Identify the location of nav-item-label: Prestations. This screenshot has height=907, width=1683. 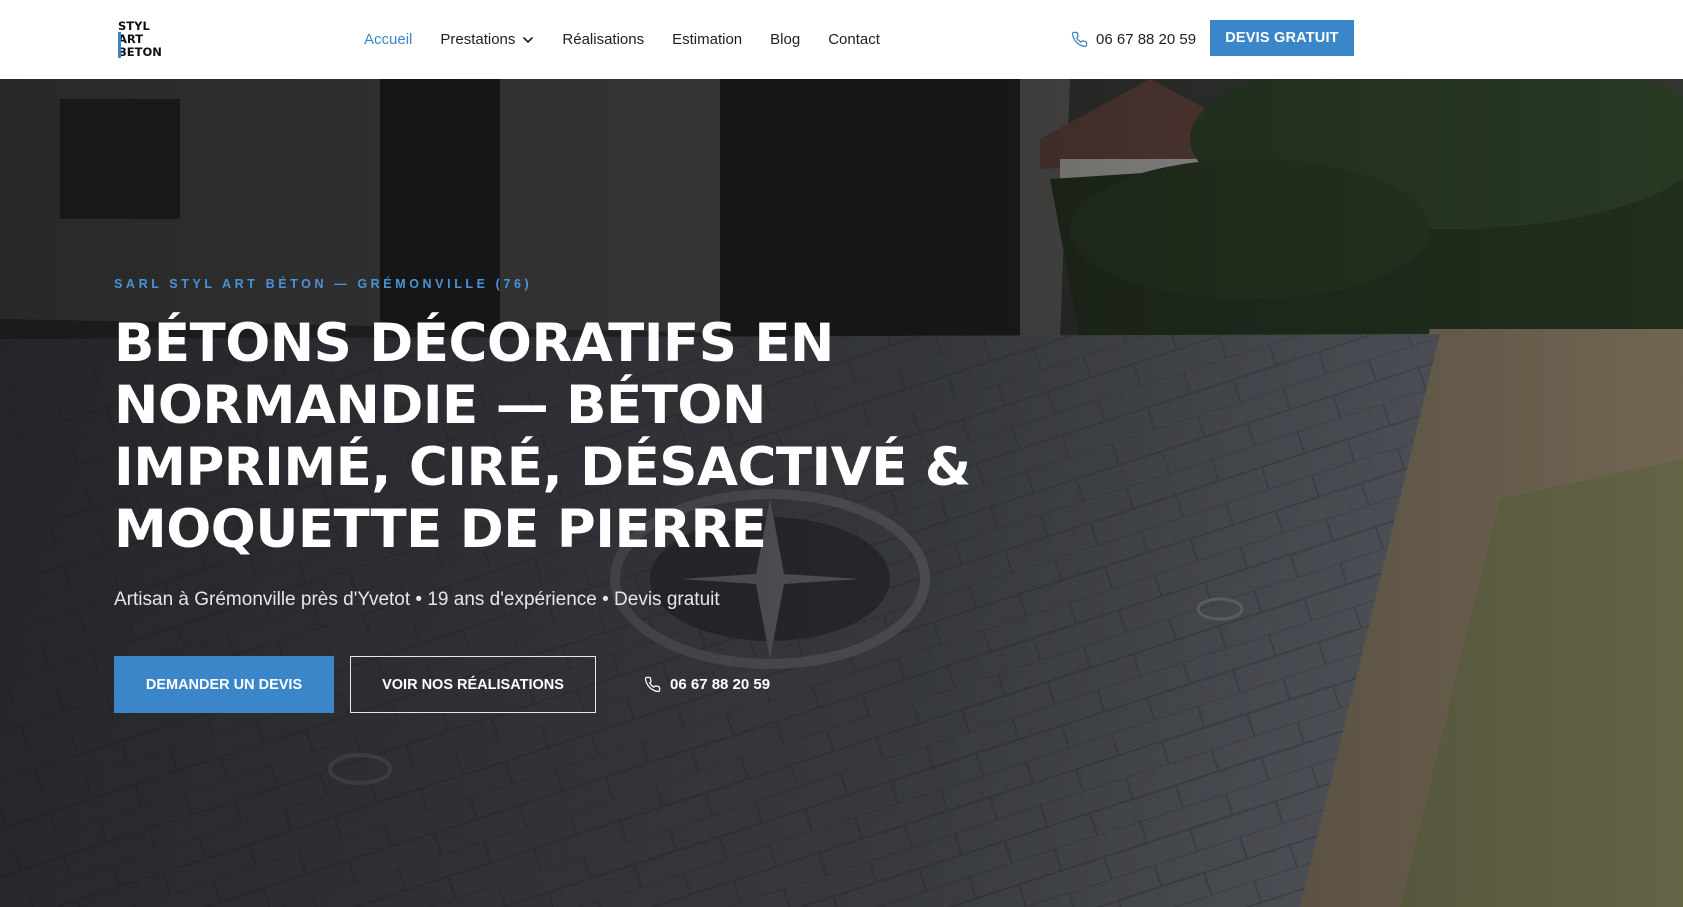
(478, 39).